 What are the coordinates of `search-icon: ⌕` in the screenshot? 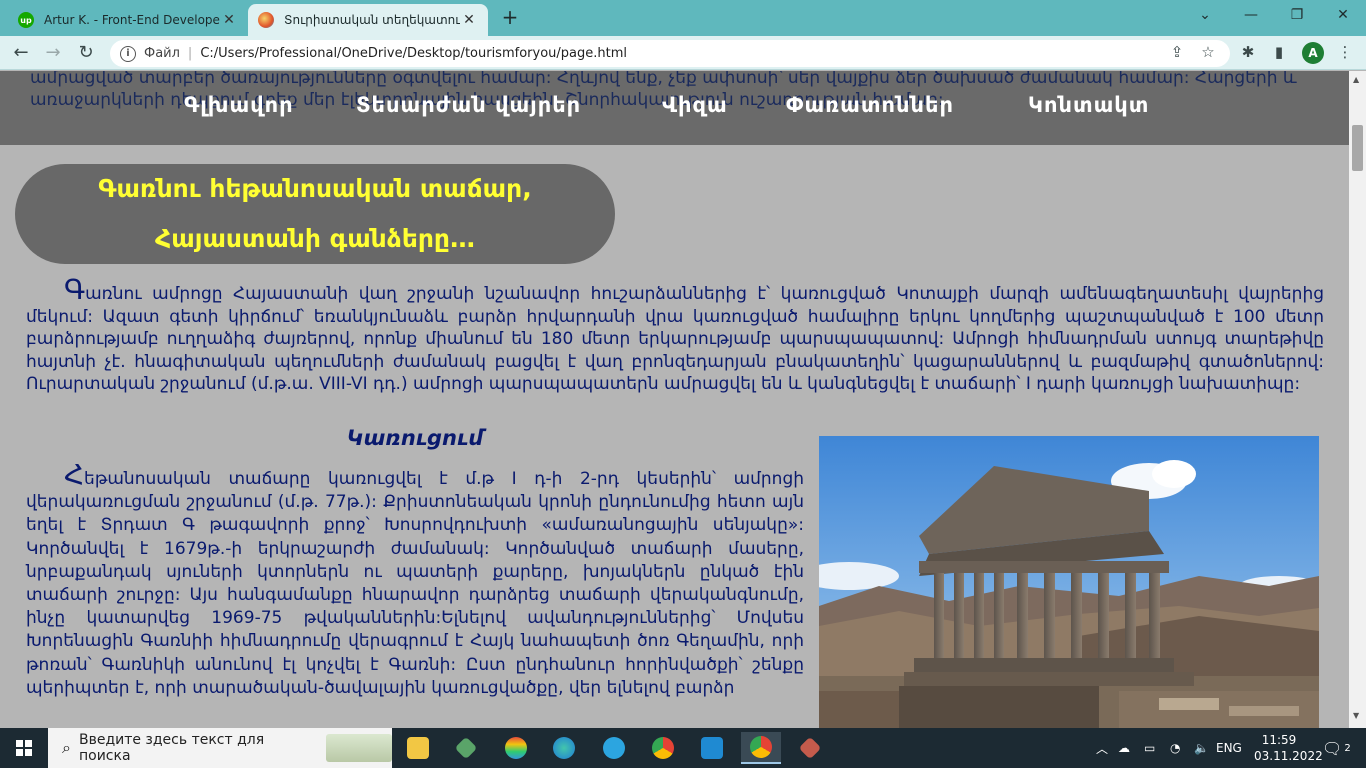 It's located at (66, 747).